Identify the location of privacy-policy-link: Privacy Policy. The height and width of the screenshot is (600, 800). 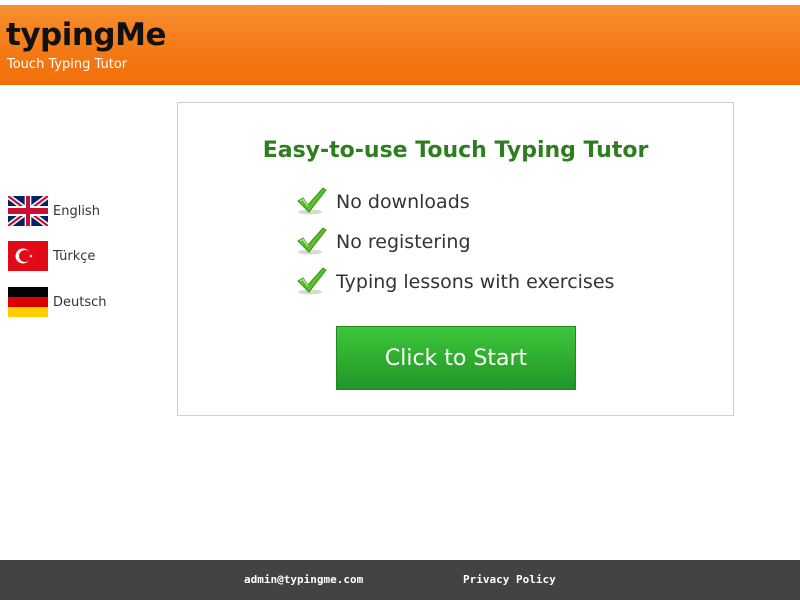
(509, 580).